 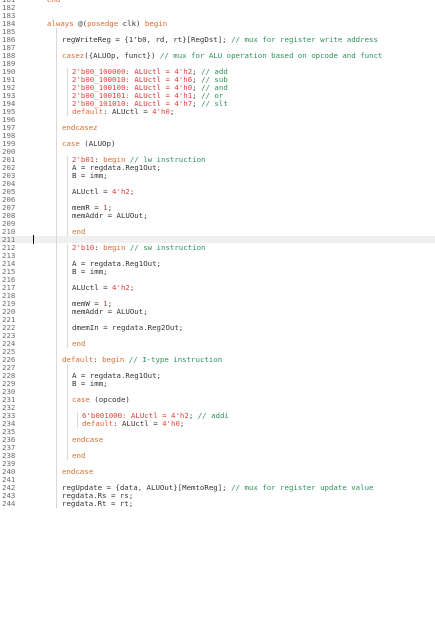 I want to click on code-line: 187, so click(x=217, y=48).